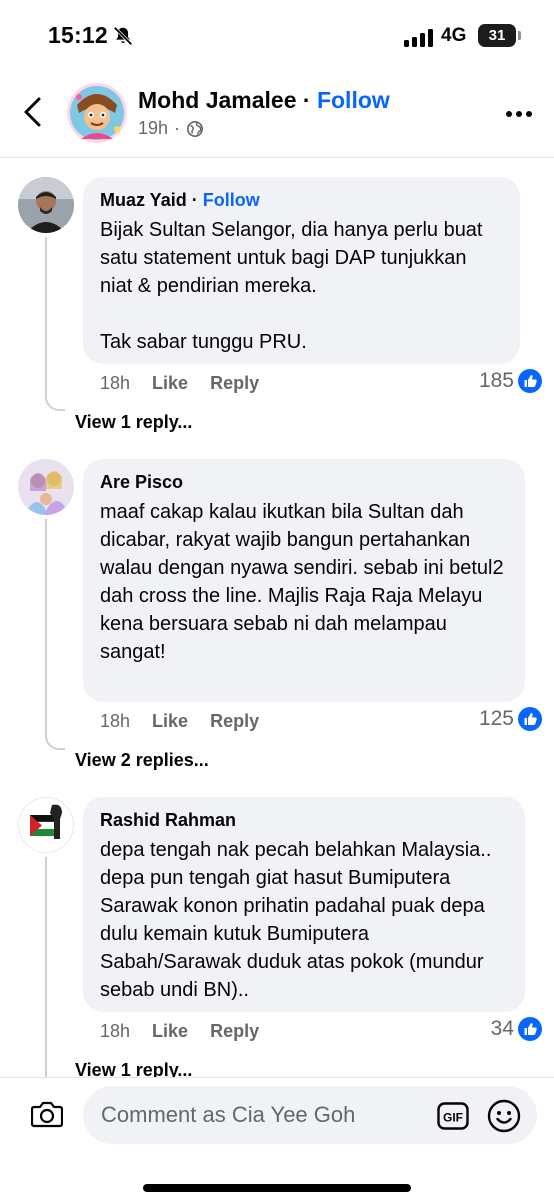 The height and width of the screenshot is (1199, 554). Describe the element at coordinates (519, 114) in the screenshot. I see `more-options-icon` at that location.